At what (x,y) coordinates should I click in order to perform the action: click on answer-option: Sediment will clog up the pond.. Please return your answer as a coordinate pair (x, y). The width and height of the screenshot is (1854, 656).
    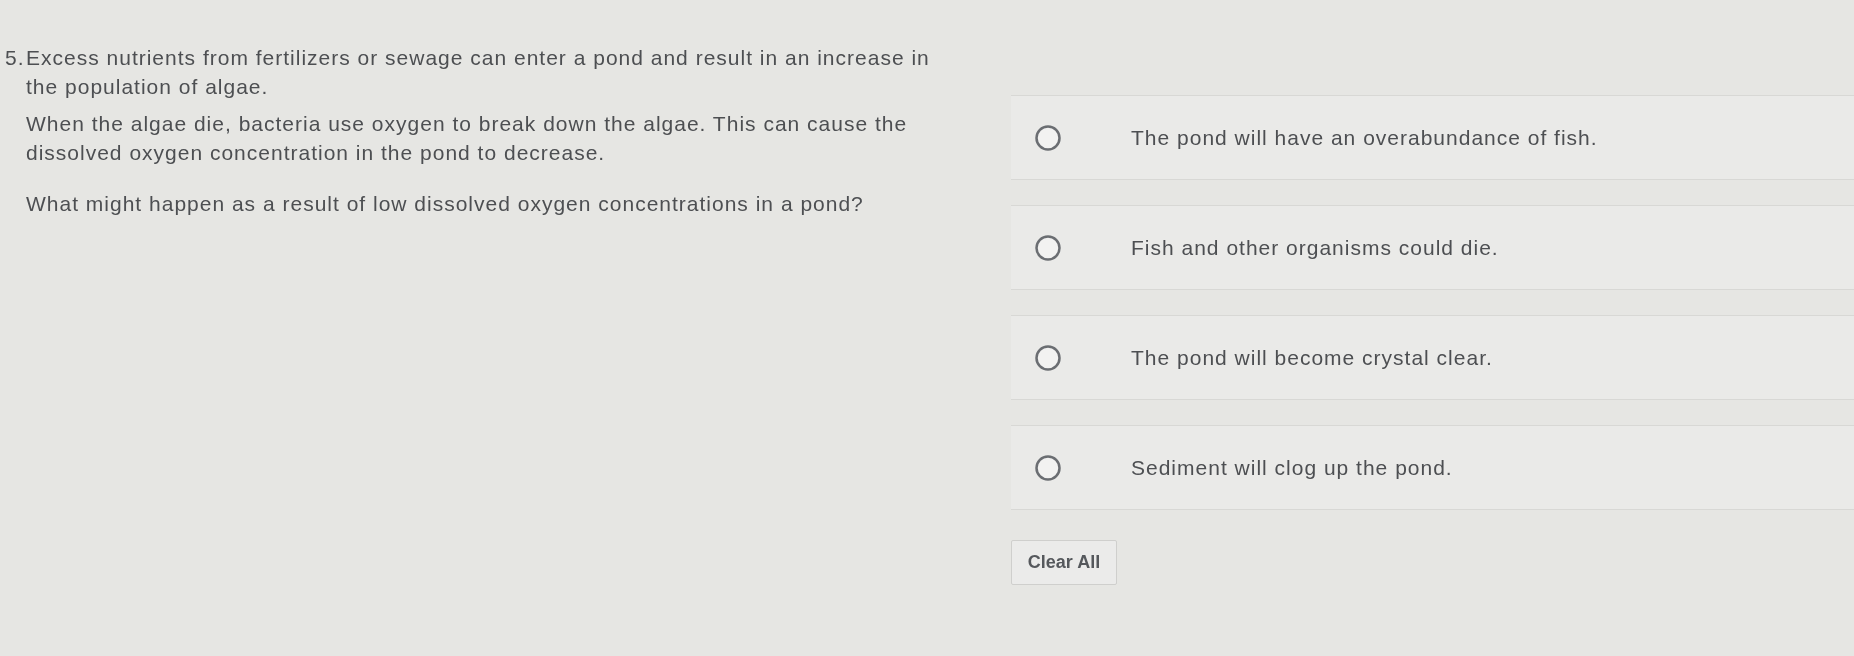
    Looking at the image, I should click on (1432, 467).